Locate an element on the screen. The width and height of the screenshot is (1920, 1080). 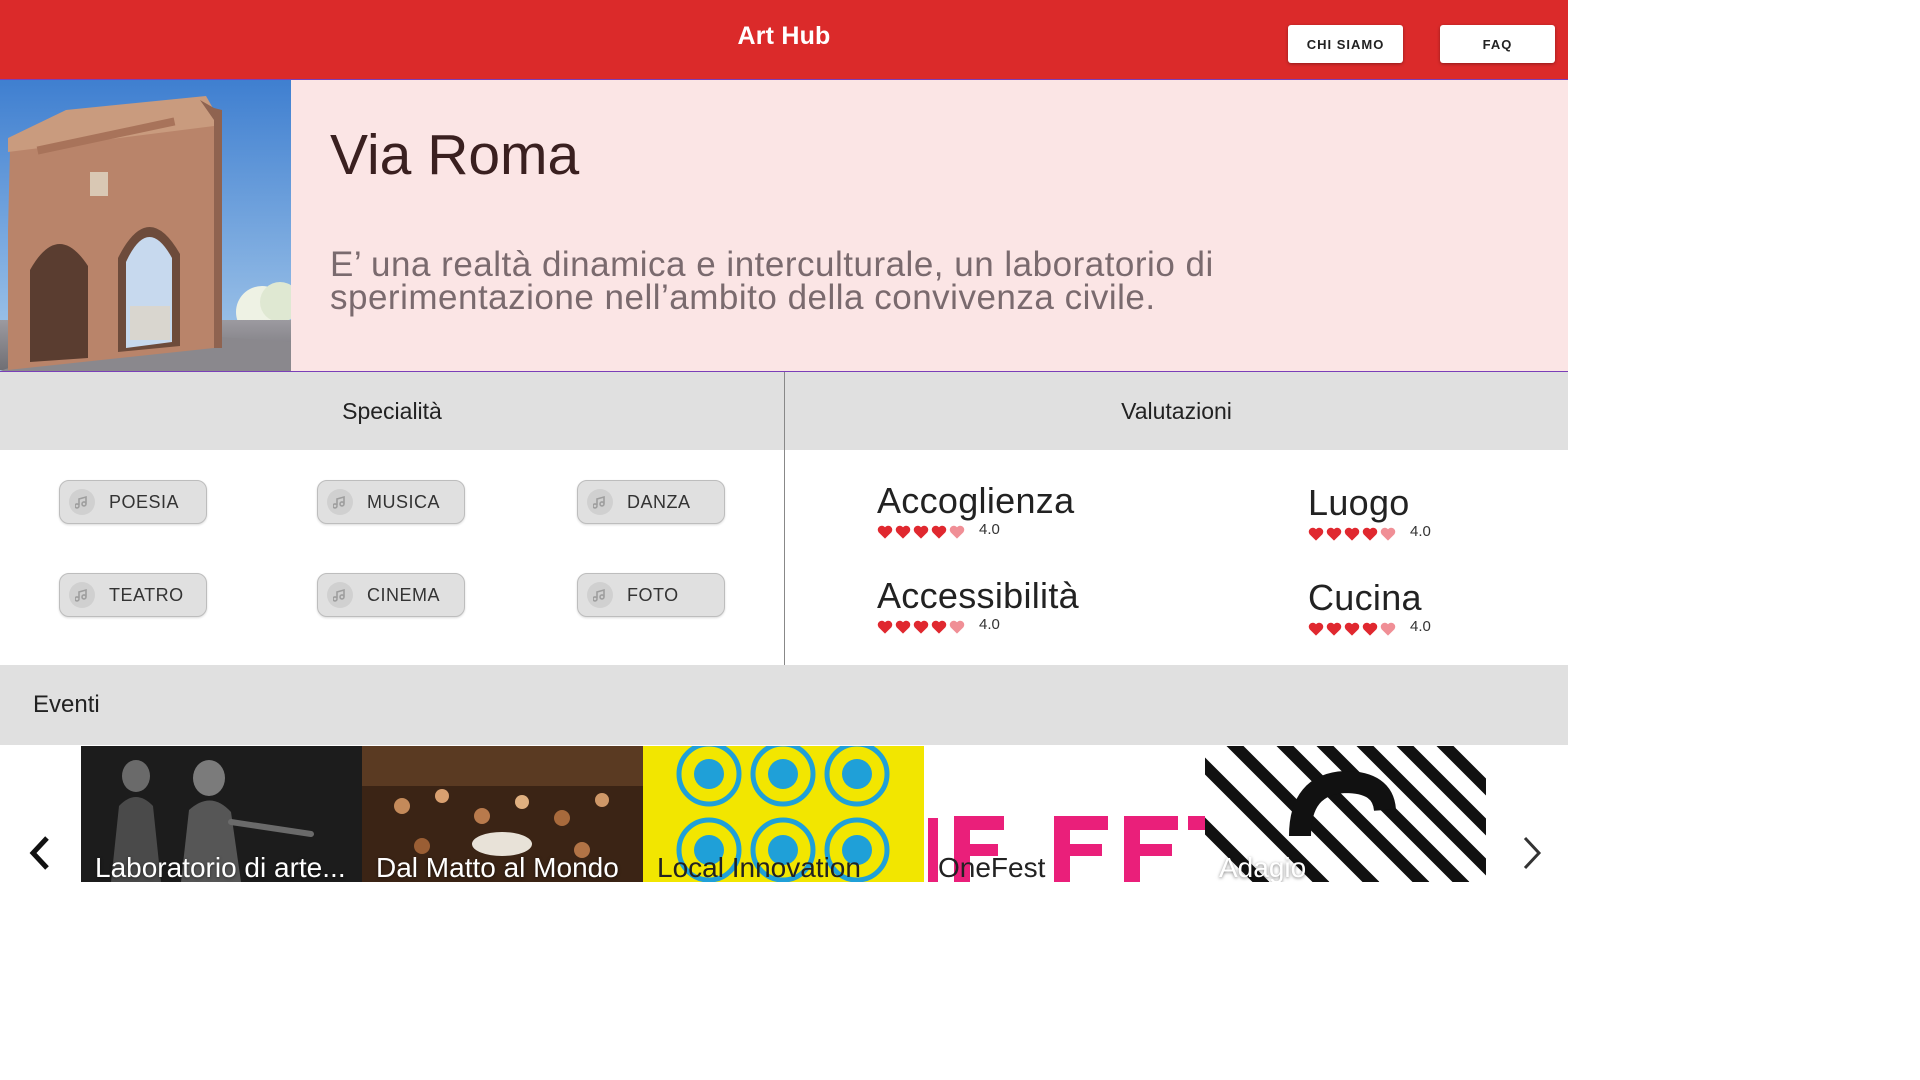
chip-danza: DANZA is located at coordinates (651, 502).